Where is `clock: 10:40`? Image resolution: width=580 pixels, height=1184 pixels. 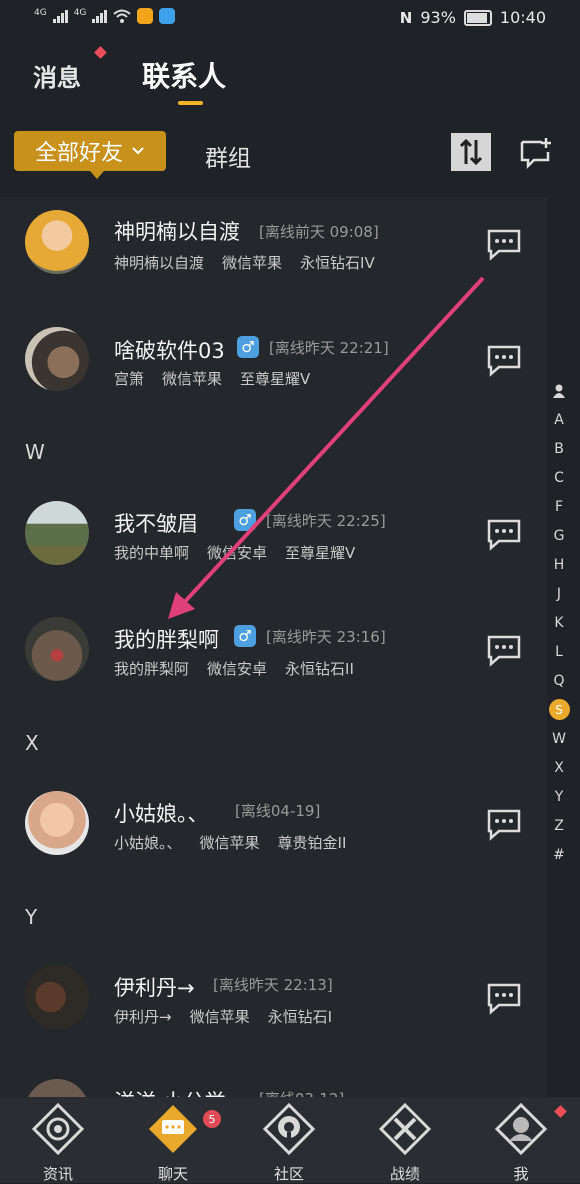 clock: 10:40 is located at coordinates (522, 17).